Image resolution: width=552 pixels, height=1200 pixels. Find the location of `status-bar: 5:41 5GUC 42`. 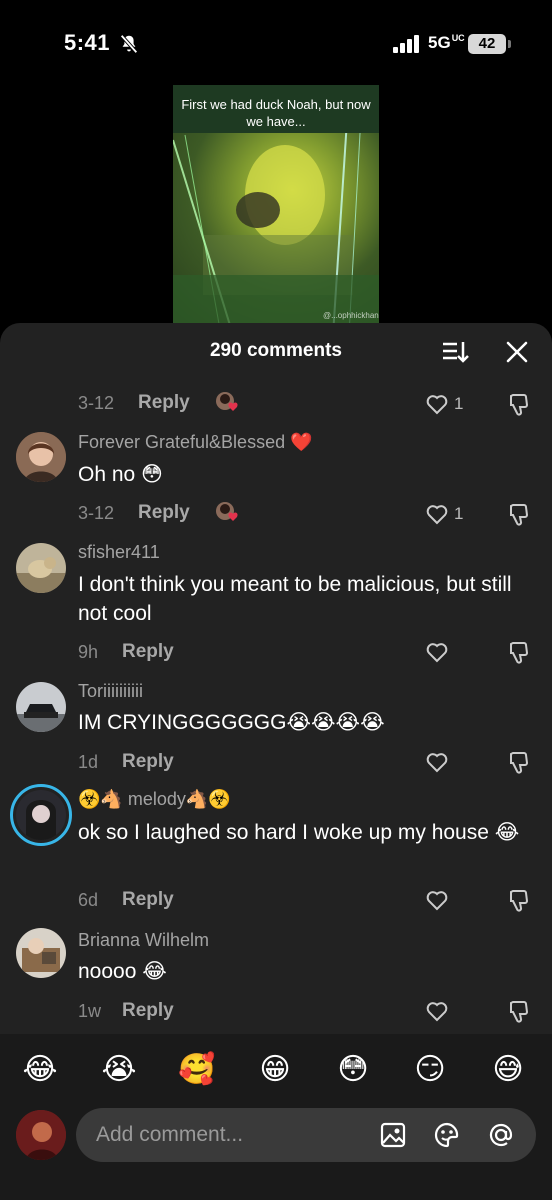

status-bar: 5:41 5GUC 42 is located at coordinates (276, 45).